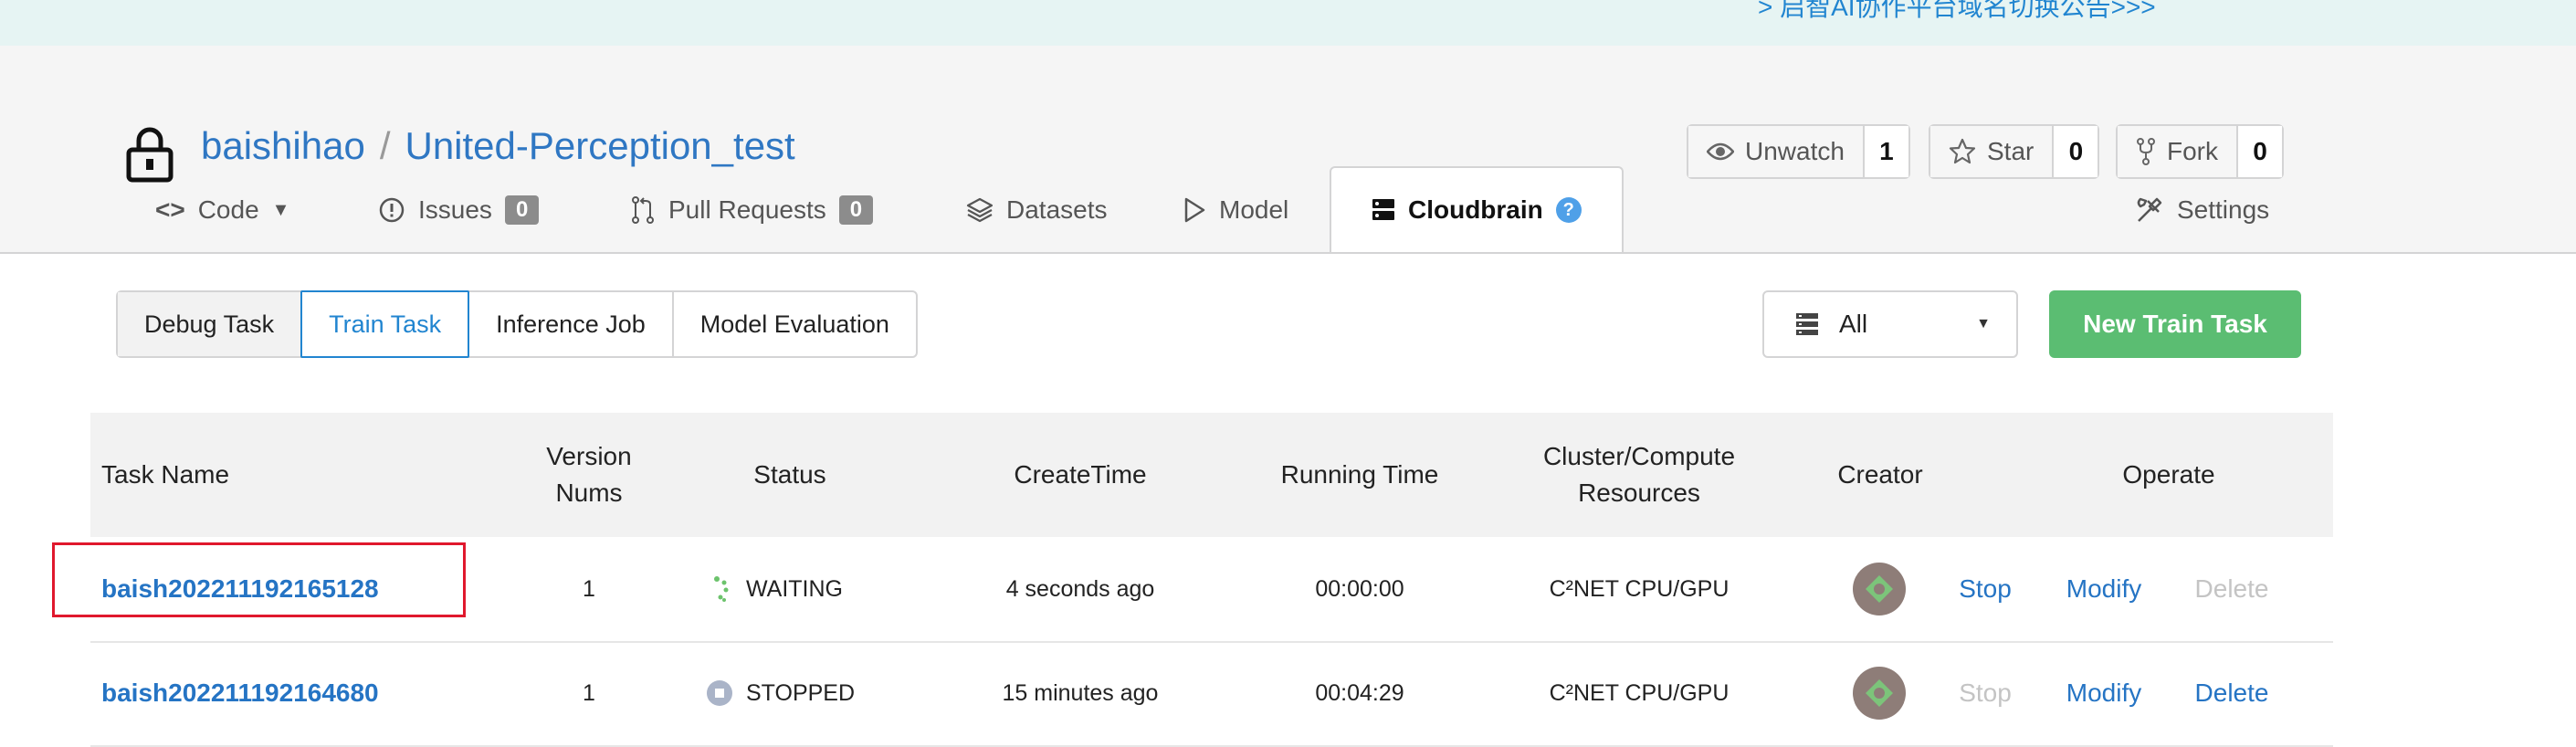  What do you see at coordinates (165, 474) in the screenshot?
I see `header-task-name: Task Name` at bounding box center [165, 474].